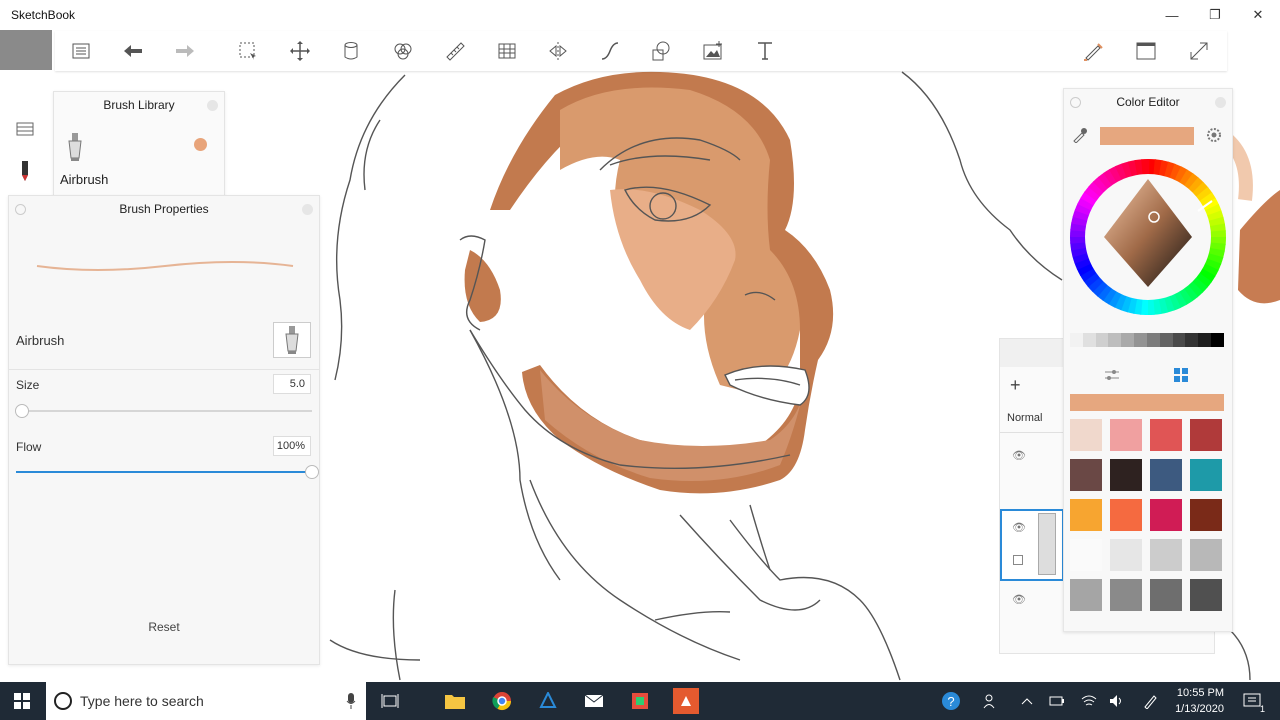  Describe the element at coordinates (292, 446) in the screenshot. I see `flow-value-field: 100%` at that location.